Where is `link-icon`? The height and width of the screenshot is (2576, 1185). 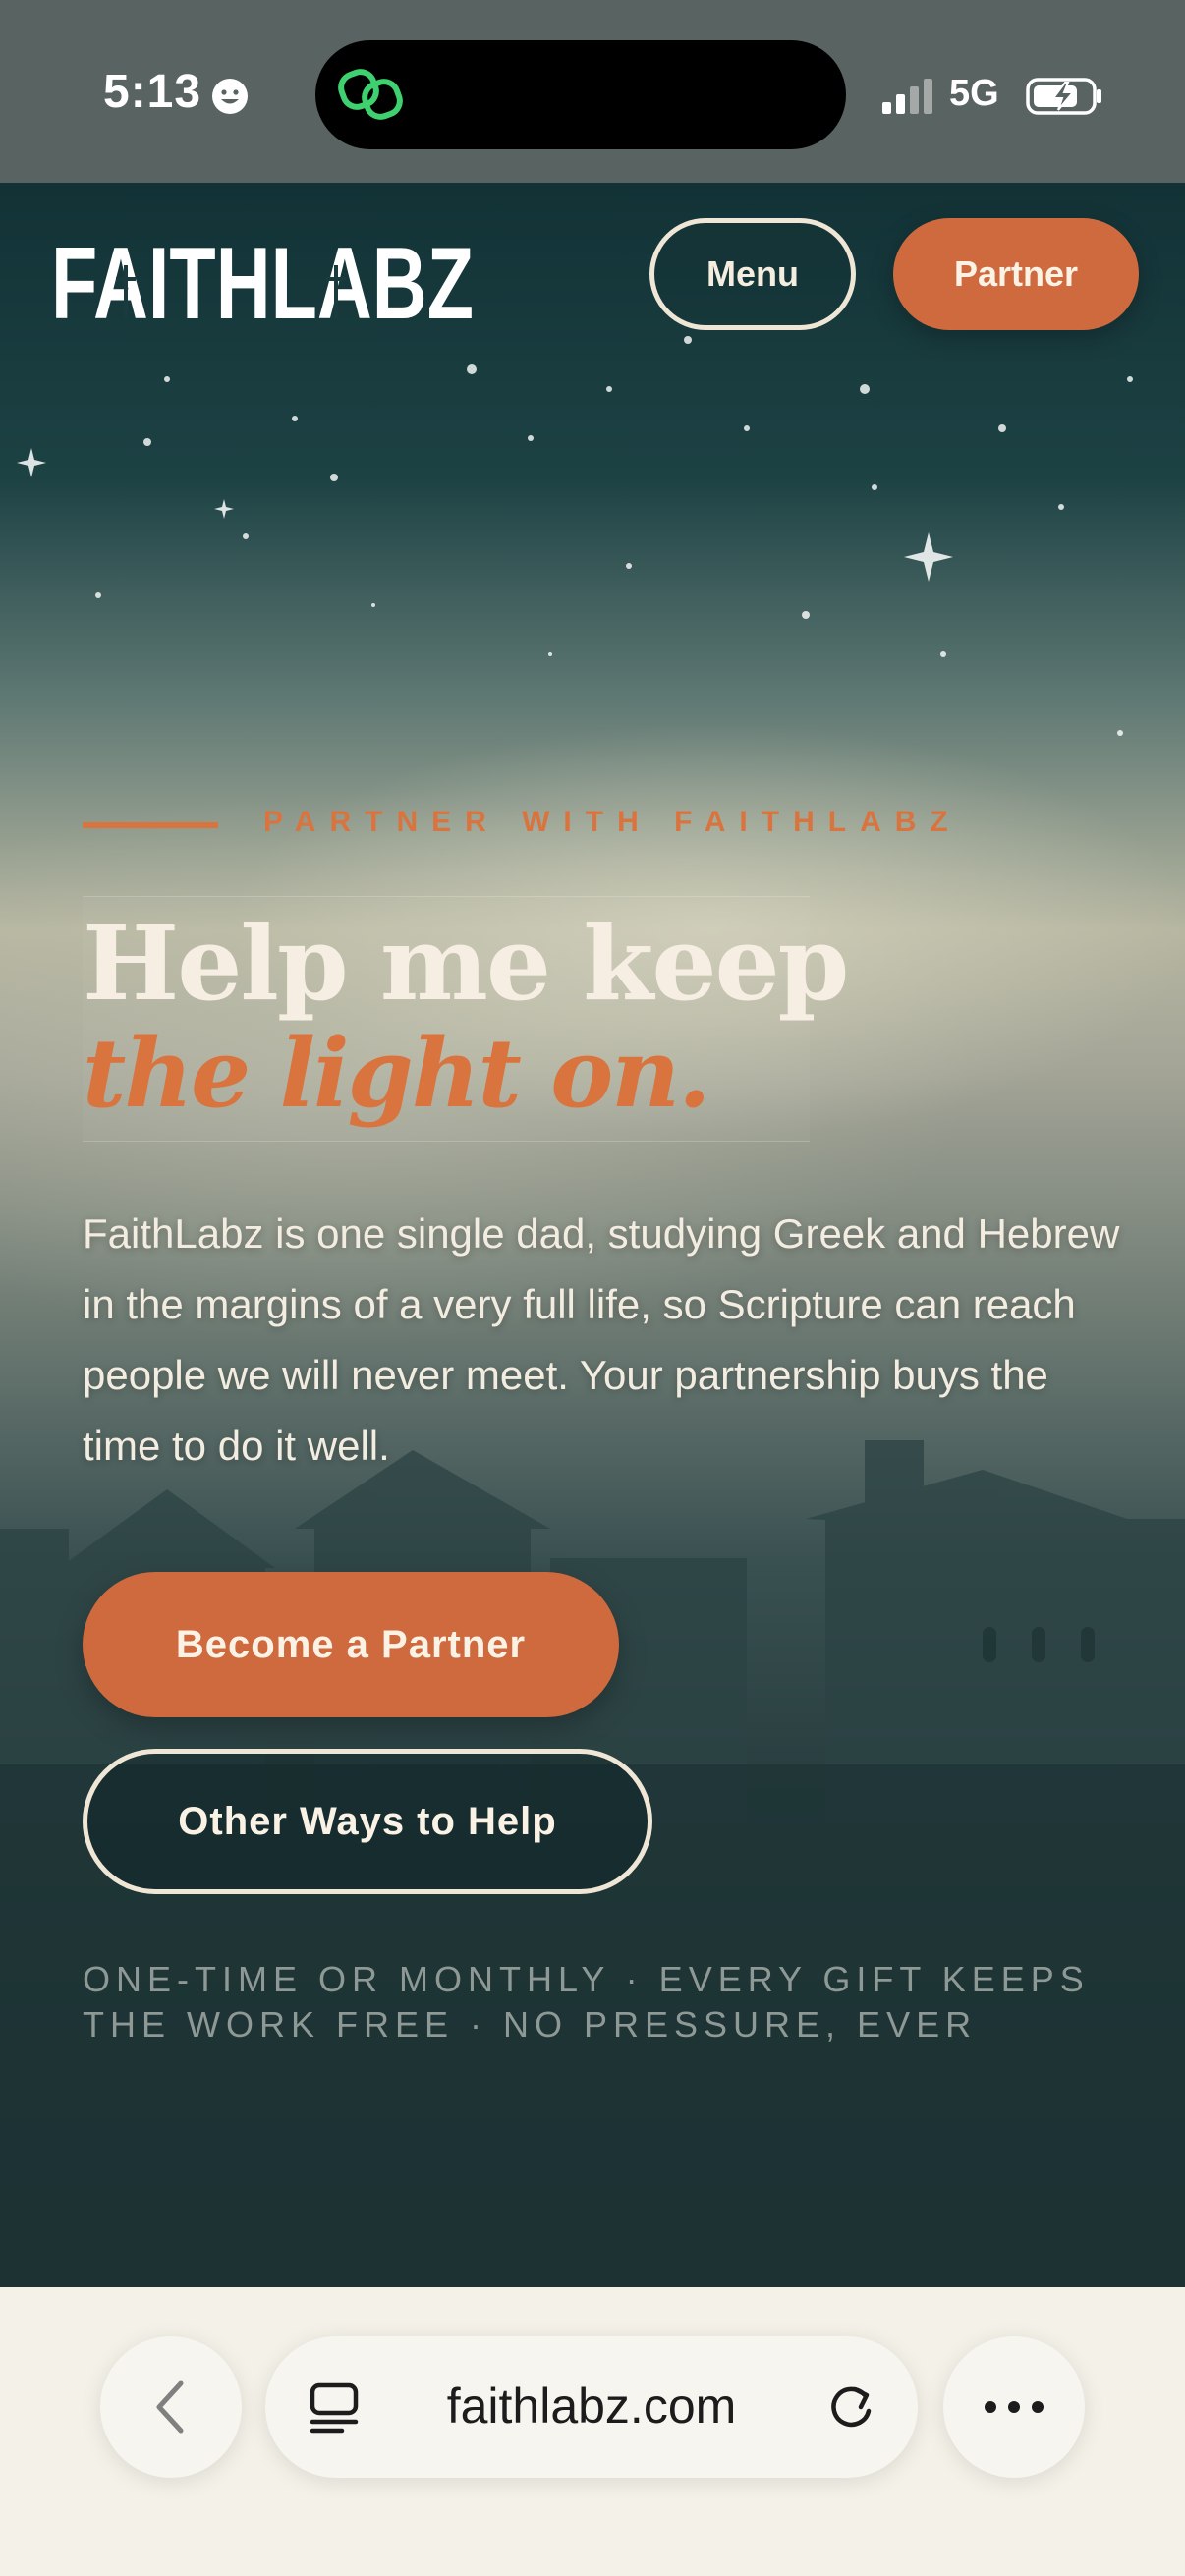 link-icon is located at coordinates (371, 94).